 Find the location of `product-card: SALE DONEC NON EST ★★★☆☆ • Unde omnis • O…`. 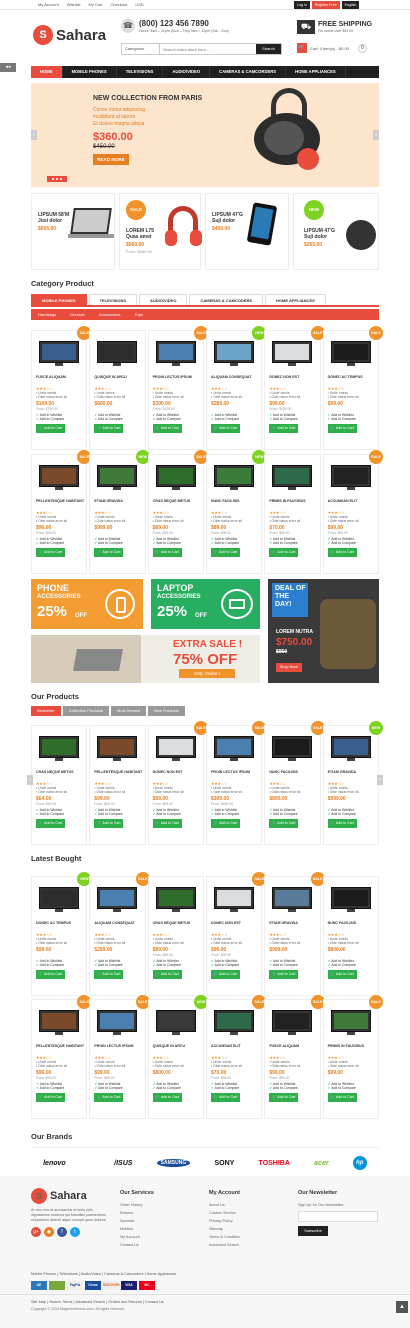

product-card: SALE DONEC NON EST ★★★☆☆ • Unde omnis • O… is located at coordinates (177, 783).